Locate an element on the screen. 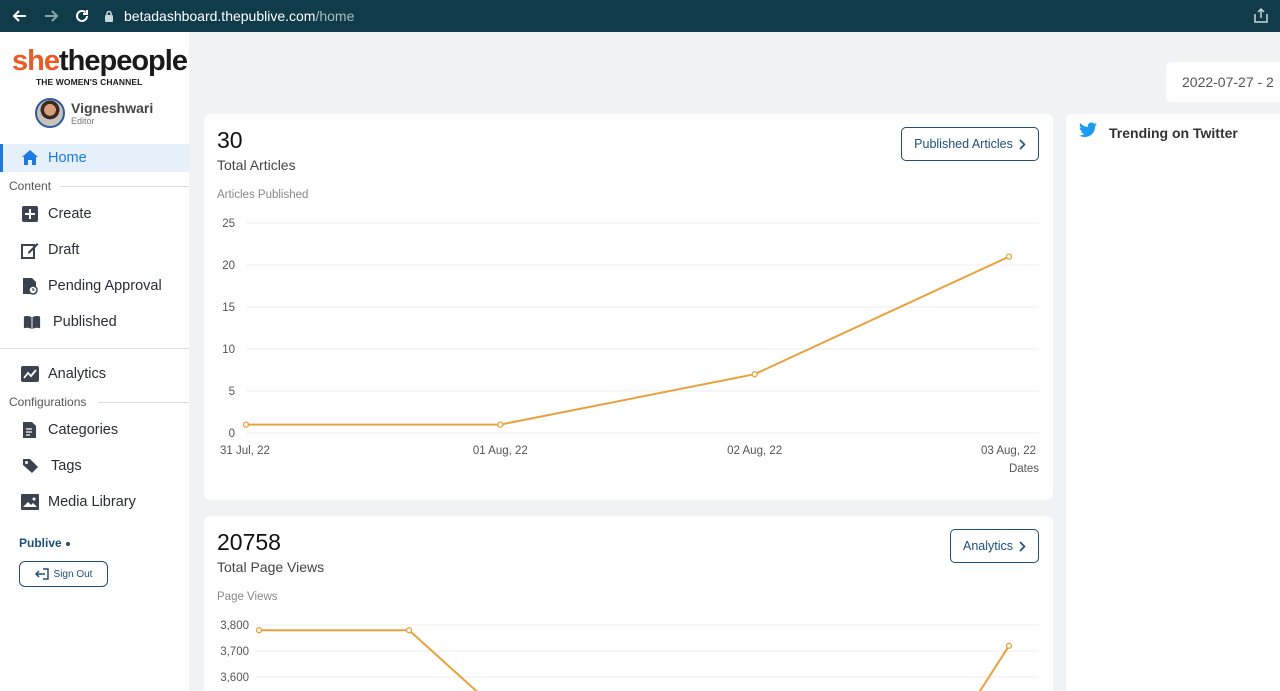 The height and width of the screenshot is (691, 1280). twitter-icon is located at coordinates (1088, 130).